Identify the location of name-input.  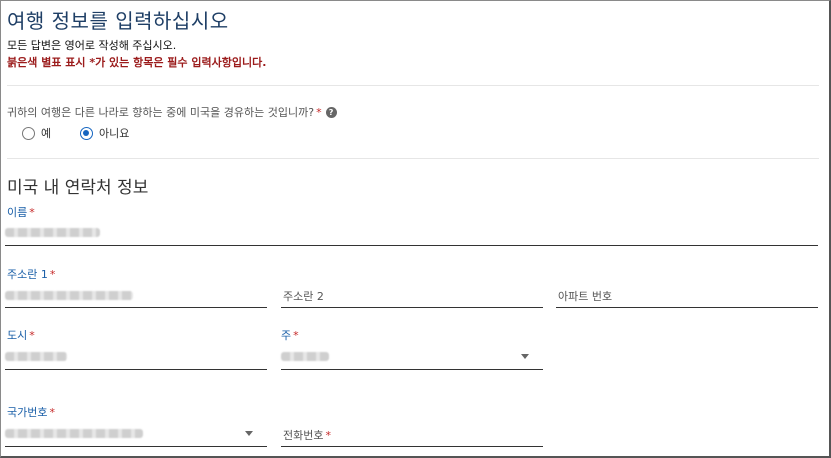
(411, 232).